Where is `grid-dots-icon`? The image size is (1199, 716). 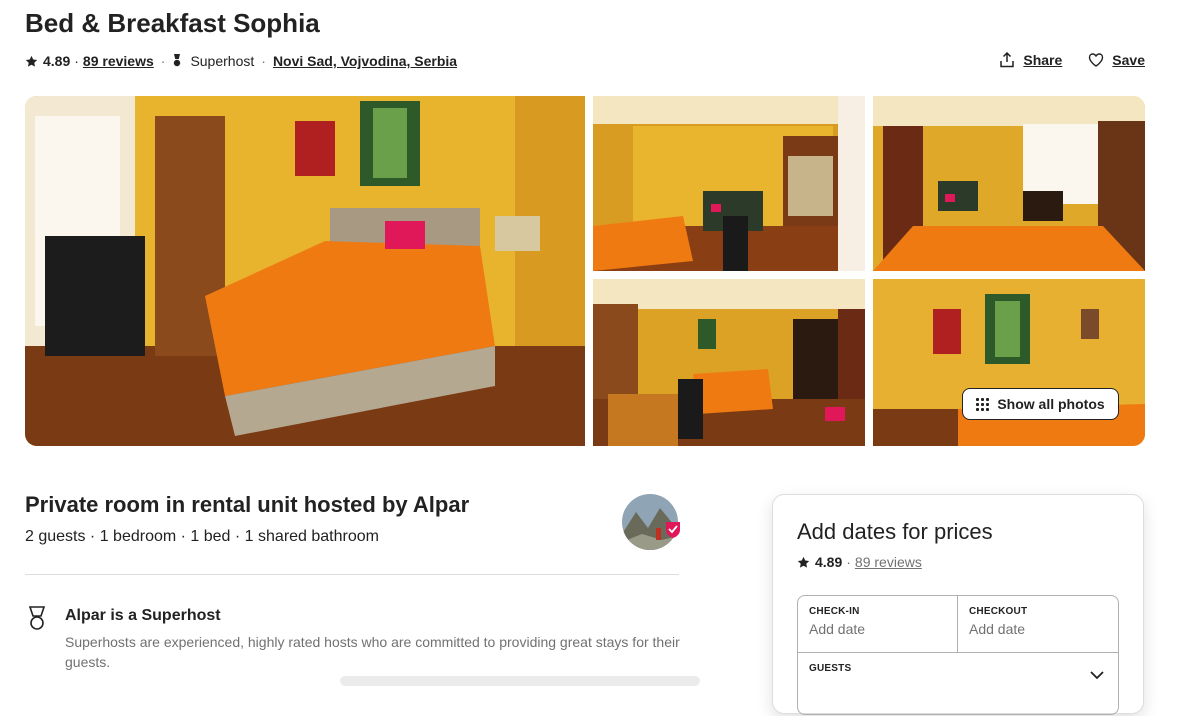 grid-dots-icon is located at coordinates (983, 404).